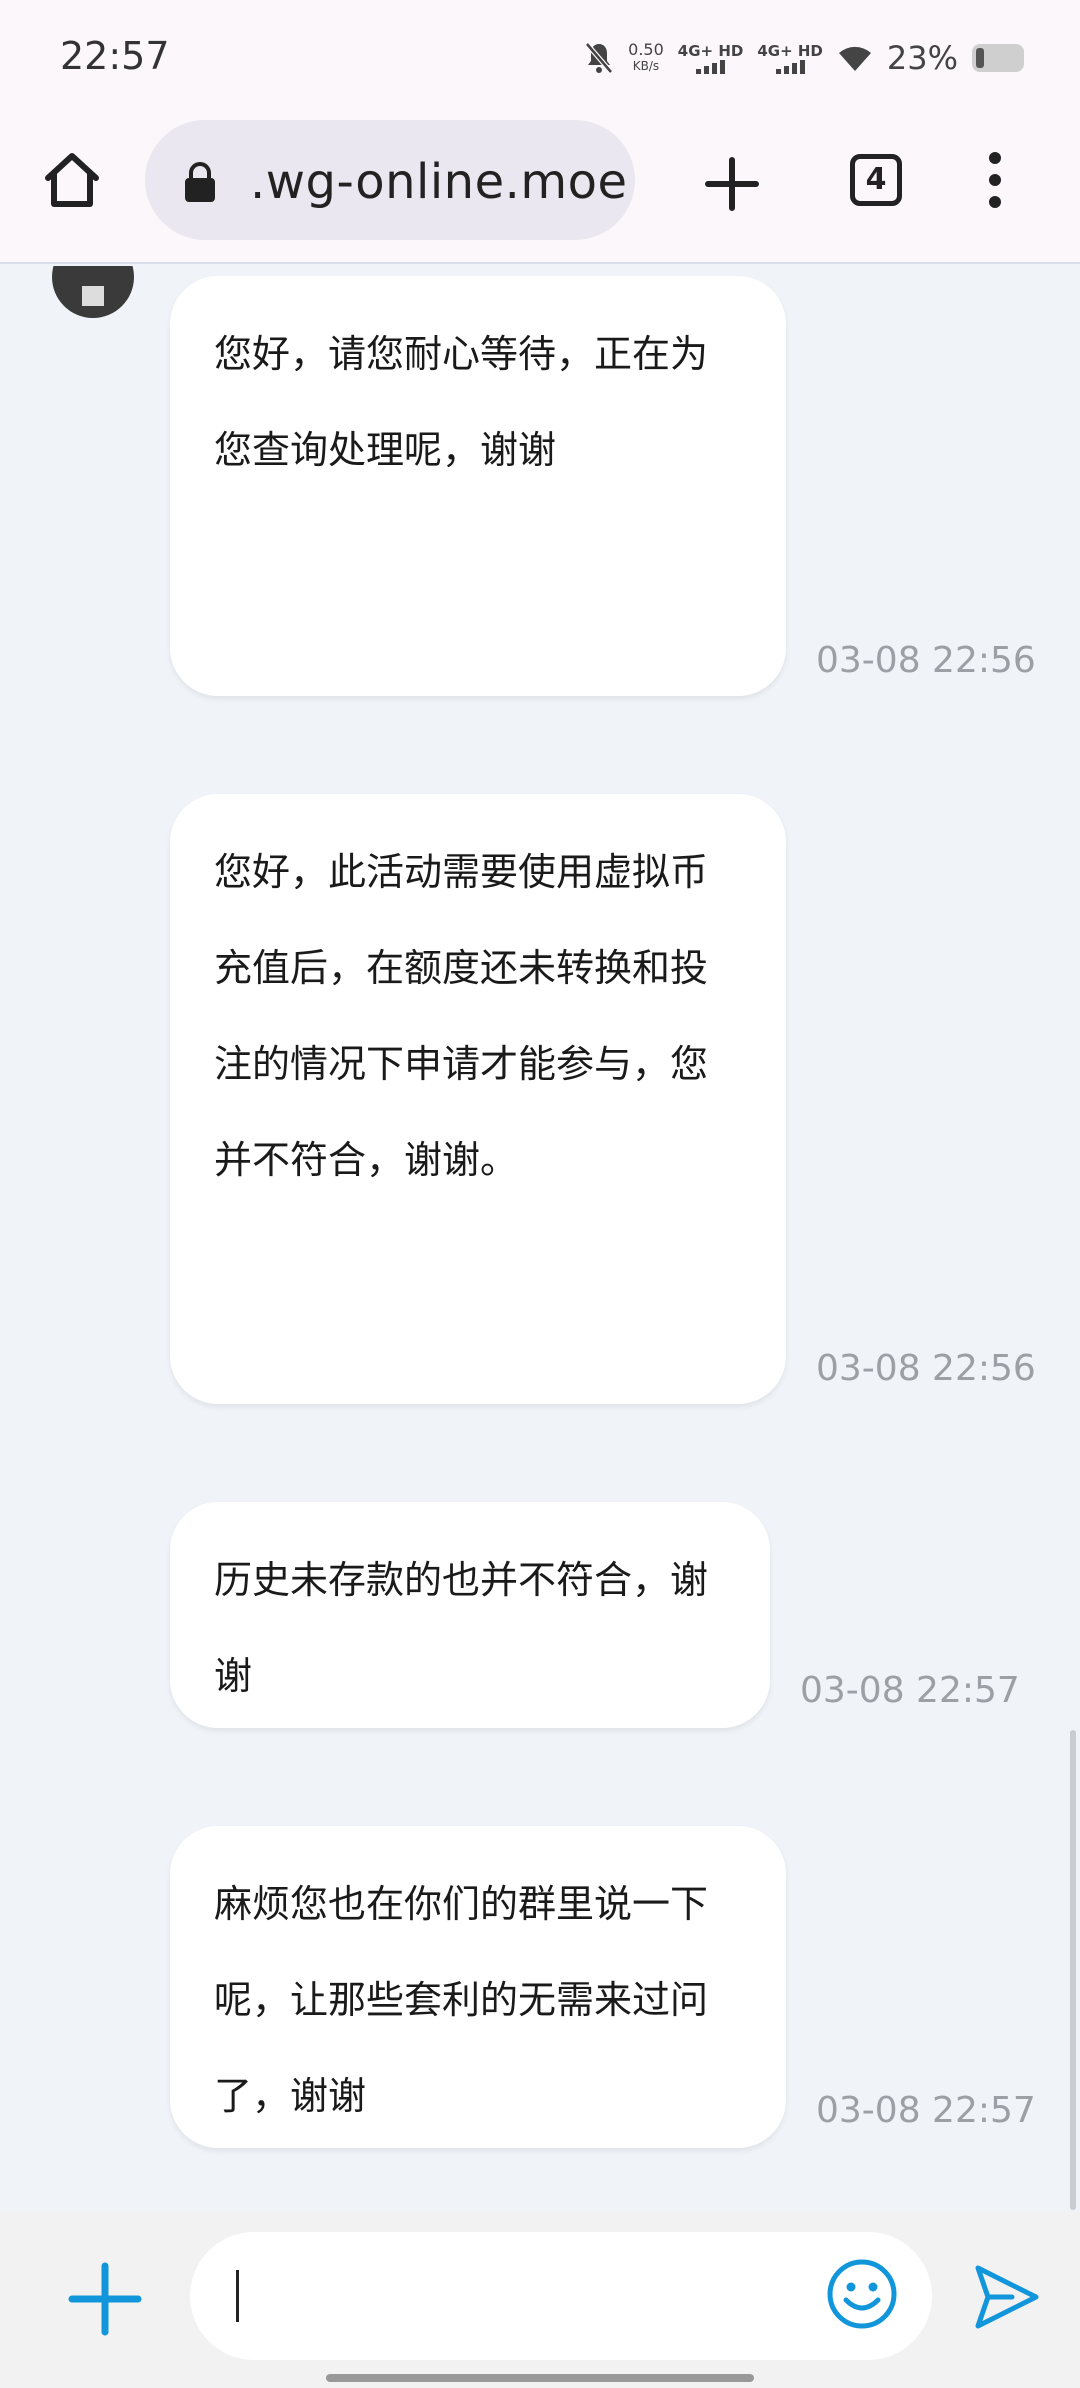  Describe the element at coordinates (710, 51) in the screenshot. I see `sim1-label: 4G+ HD` at that location.